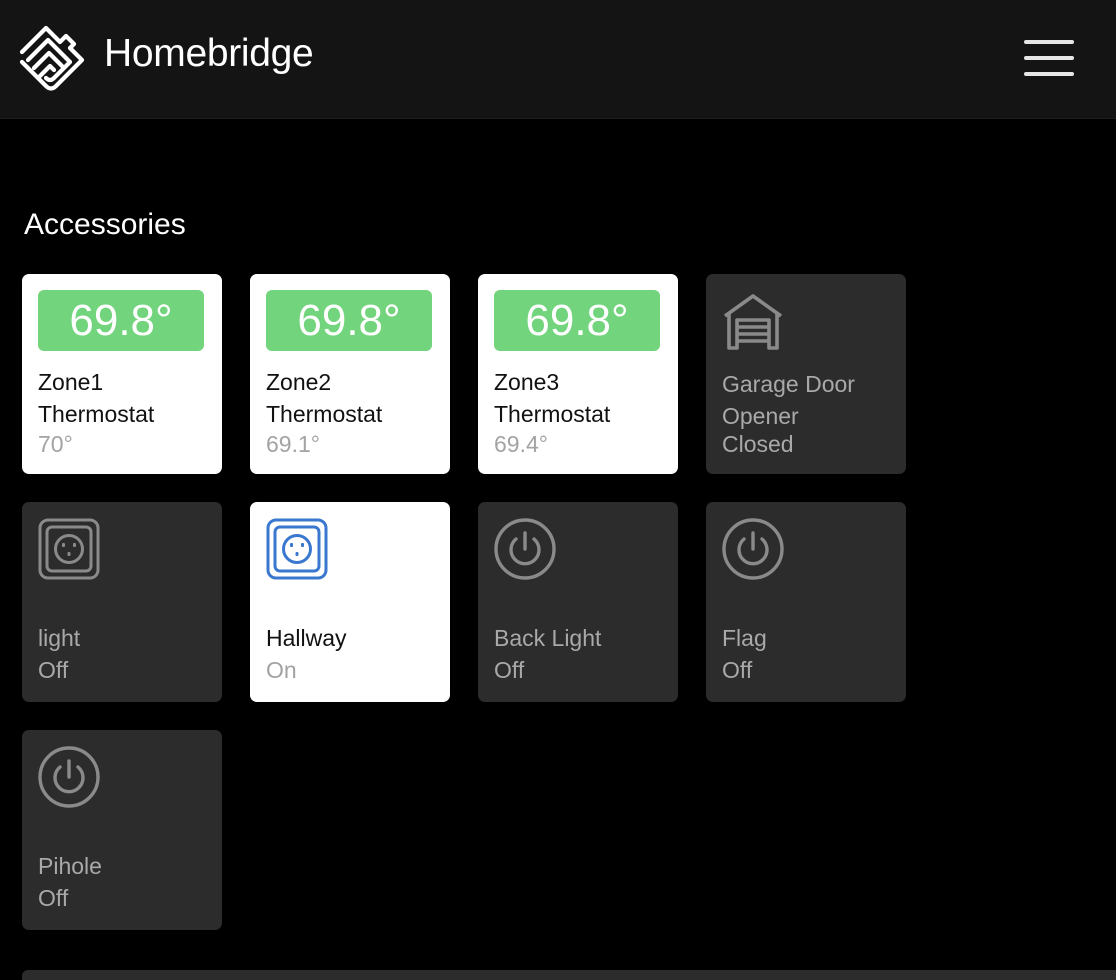 The image size is (1116, 980). I want to click on hamburger-menu-icon, so click(1049, 42).